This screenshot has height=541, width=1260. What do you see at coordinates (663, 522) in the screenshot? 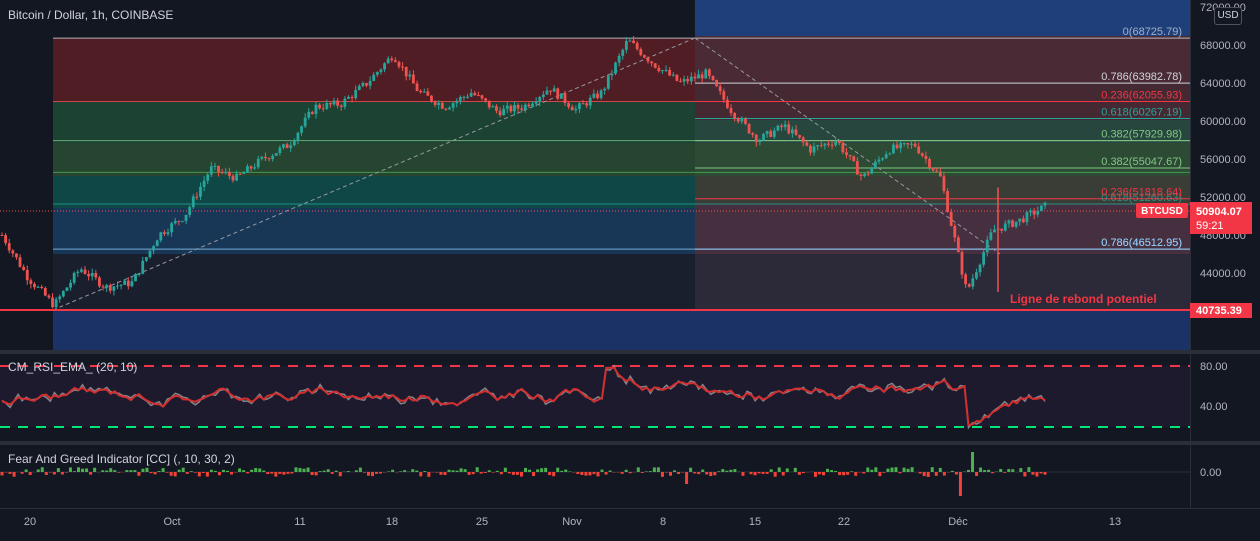
I see `time-tick: 8` at bounding box center [663, 522].